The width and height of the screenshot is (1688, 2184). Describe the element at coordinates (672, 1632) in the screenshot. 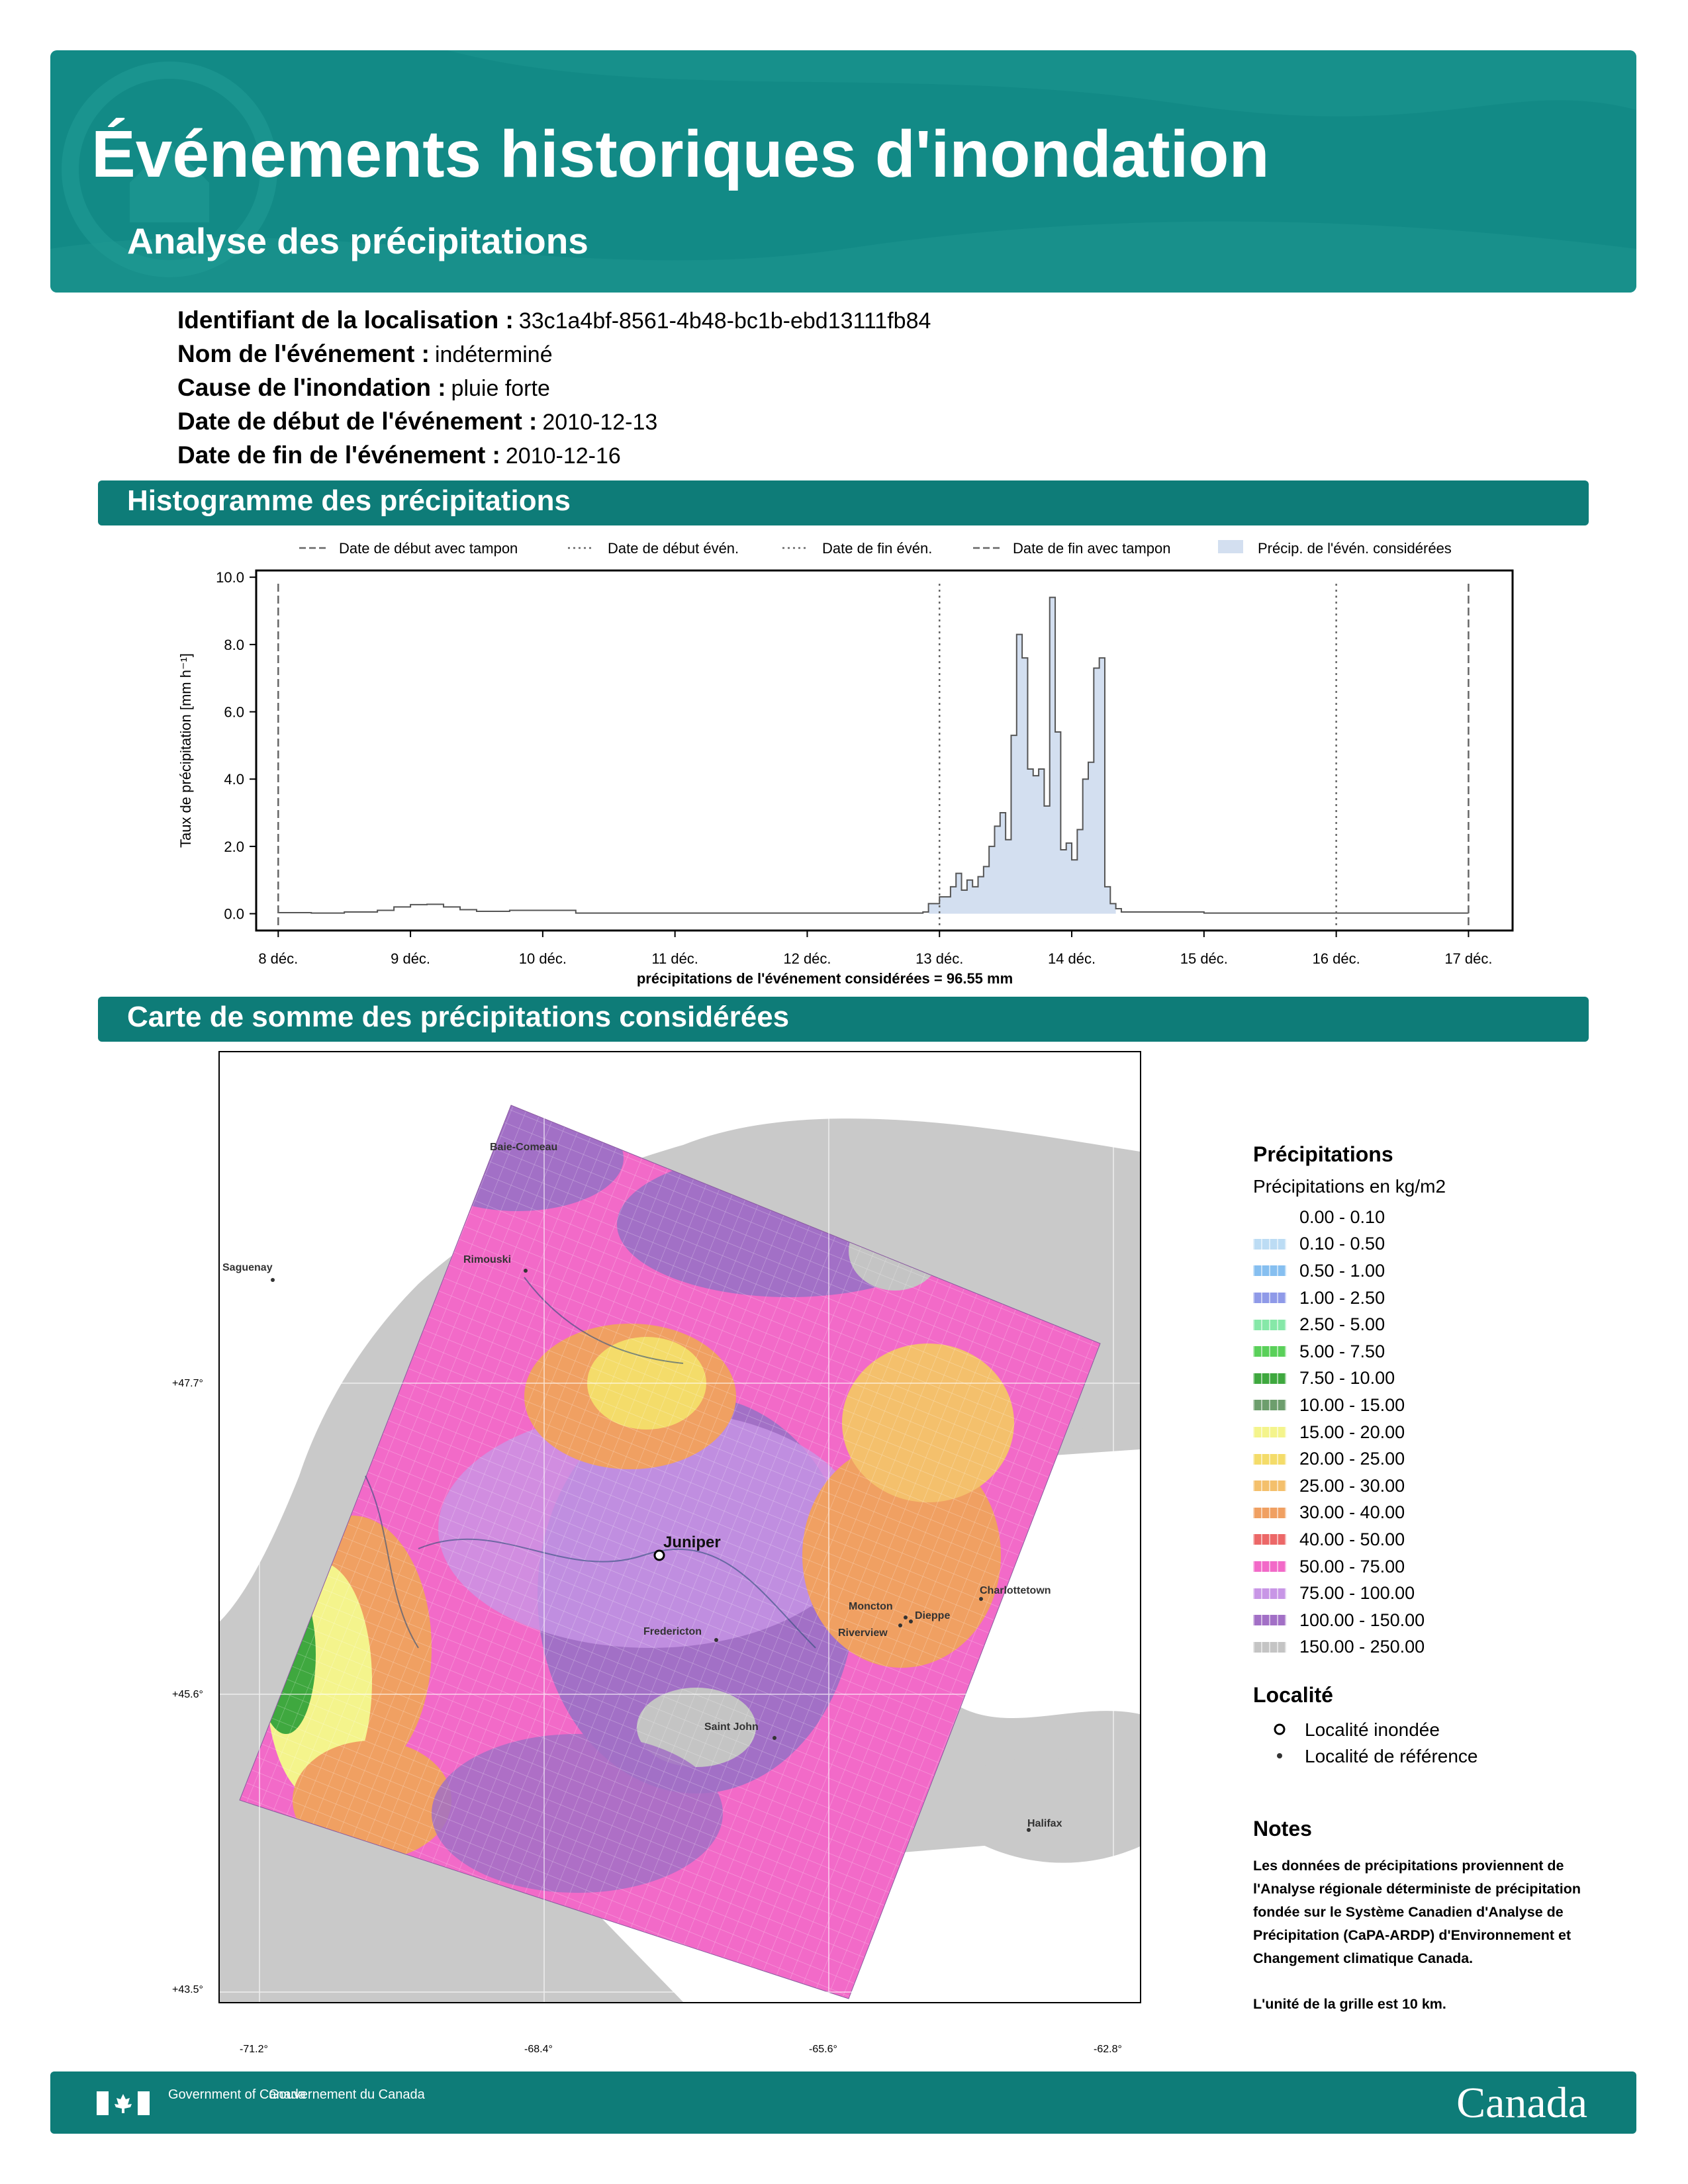

I see `place-fredericton: Fredericton` at that location.